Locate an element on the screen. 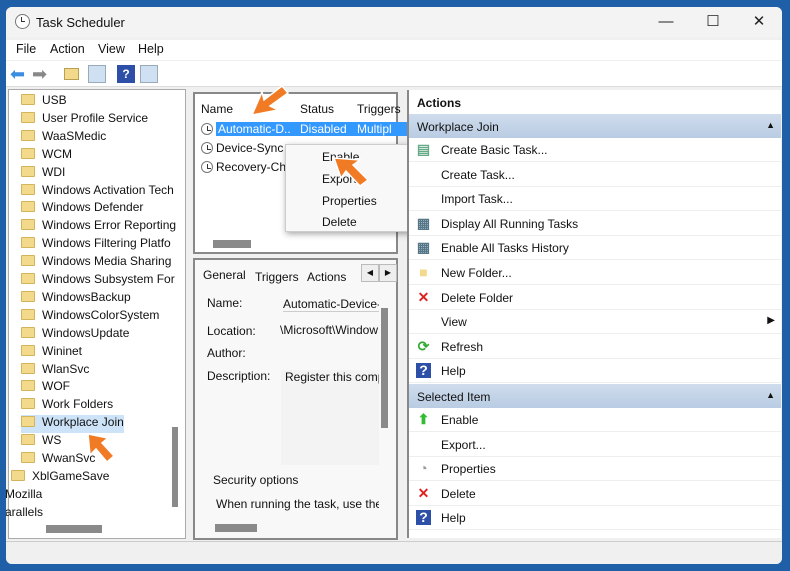 This screenshot has width=790, height=571. action-item: ◔ Properties is located at coordinates (595, 469).